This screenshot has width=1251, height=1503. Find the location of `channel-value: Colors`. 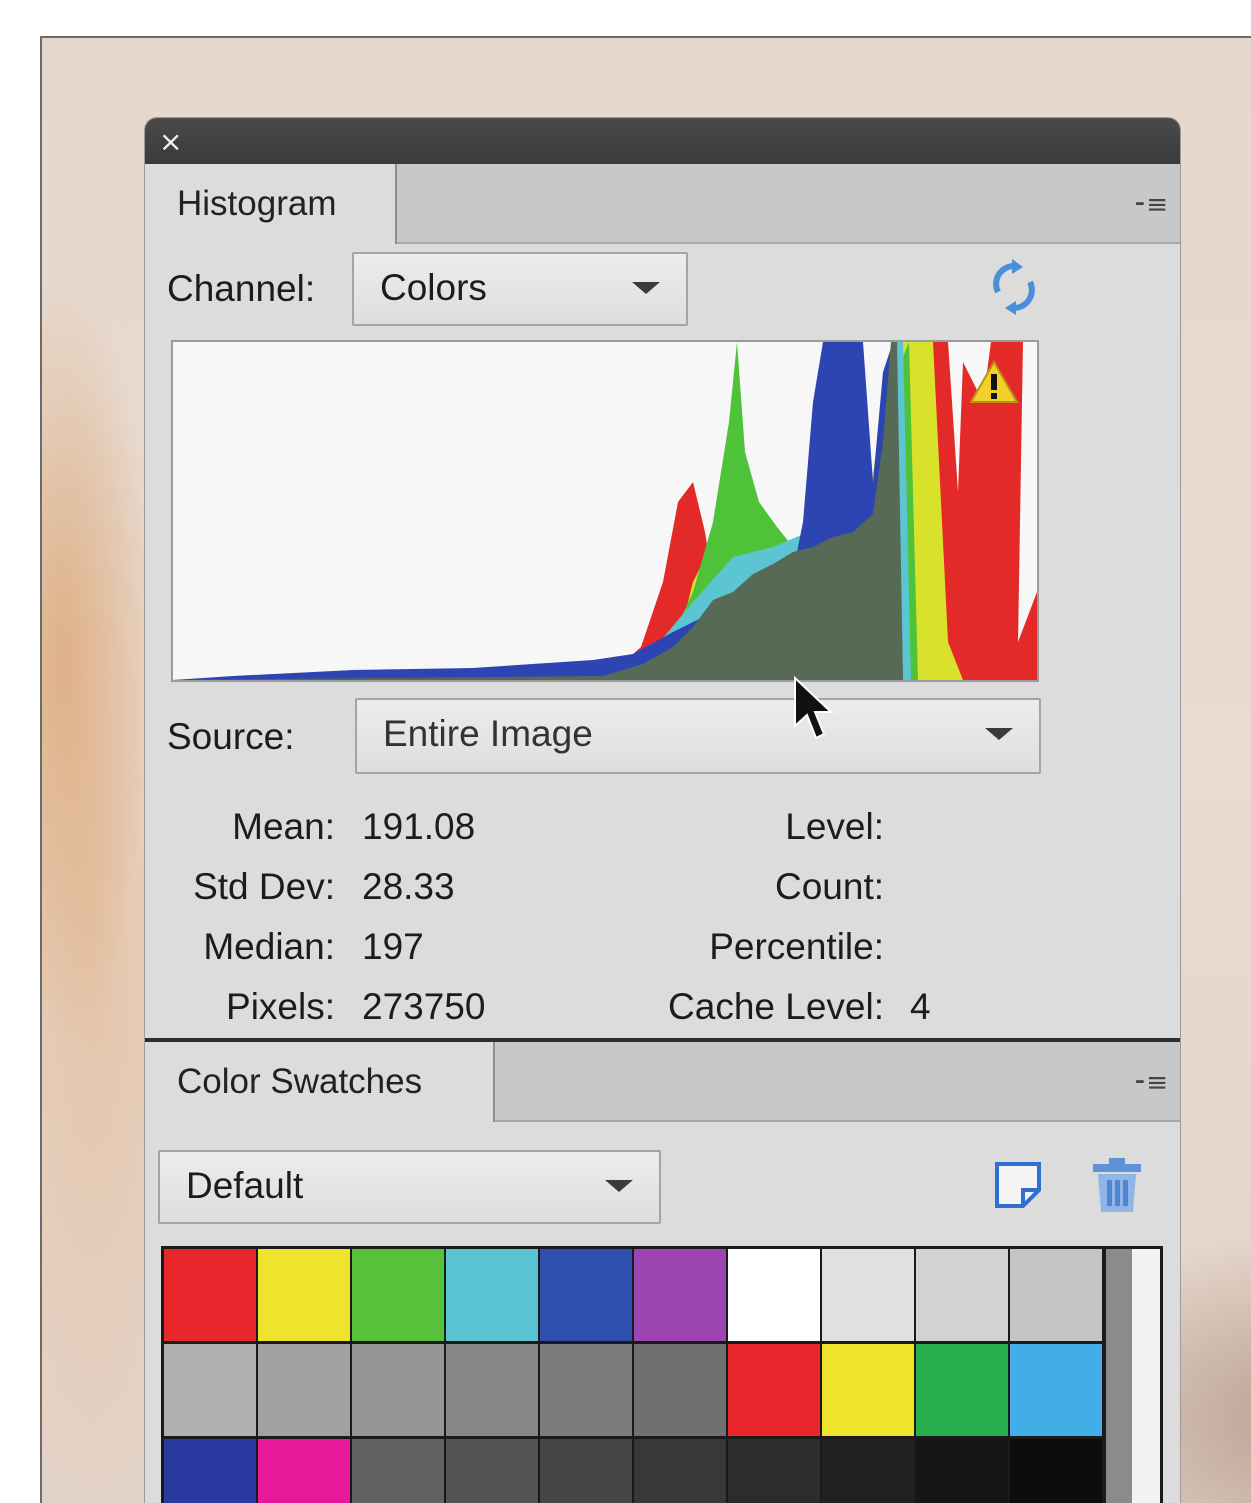

channel-value: Colors is located at coordinates (433, 287).